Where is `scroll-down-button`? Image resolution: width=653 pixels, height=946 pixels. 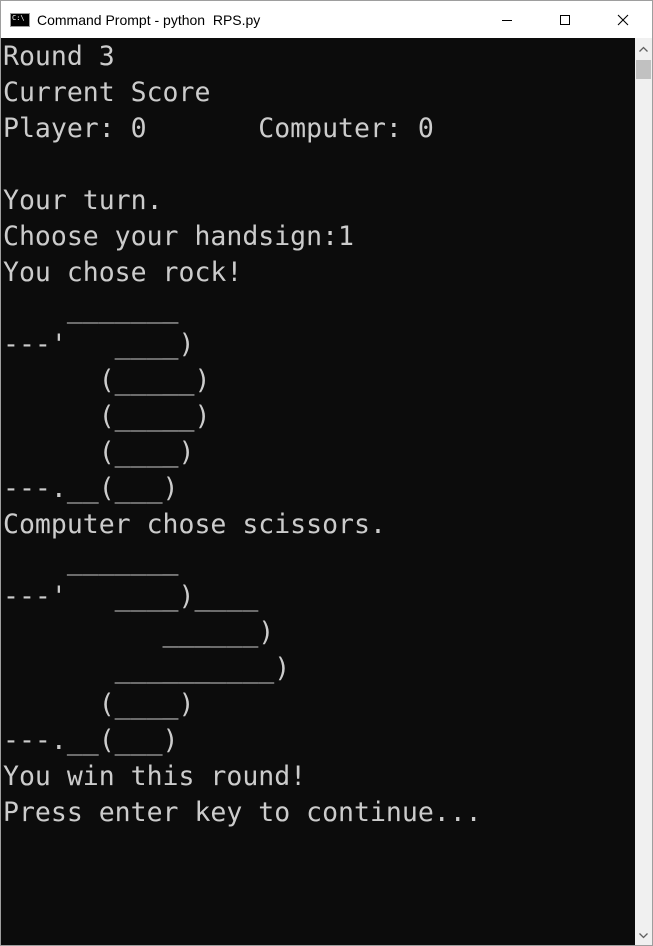
scroll-down-button is located at coordinates (643, 935).